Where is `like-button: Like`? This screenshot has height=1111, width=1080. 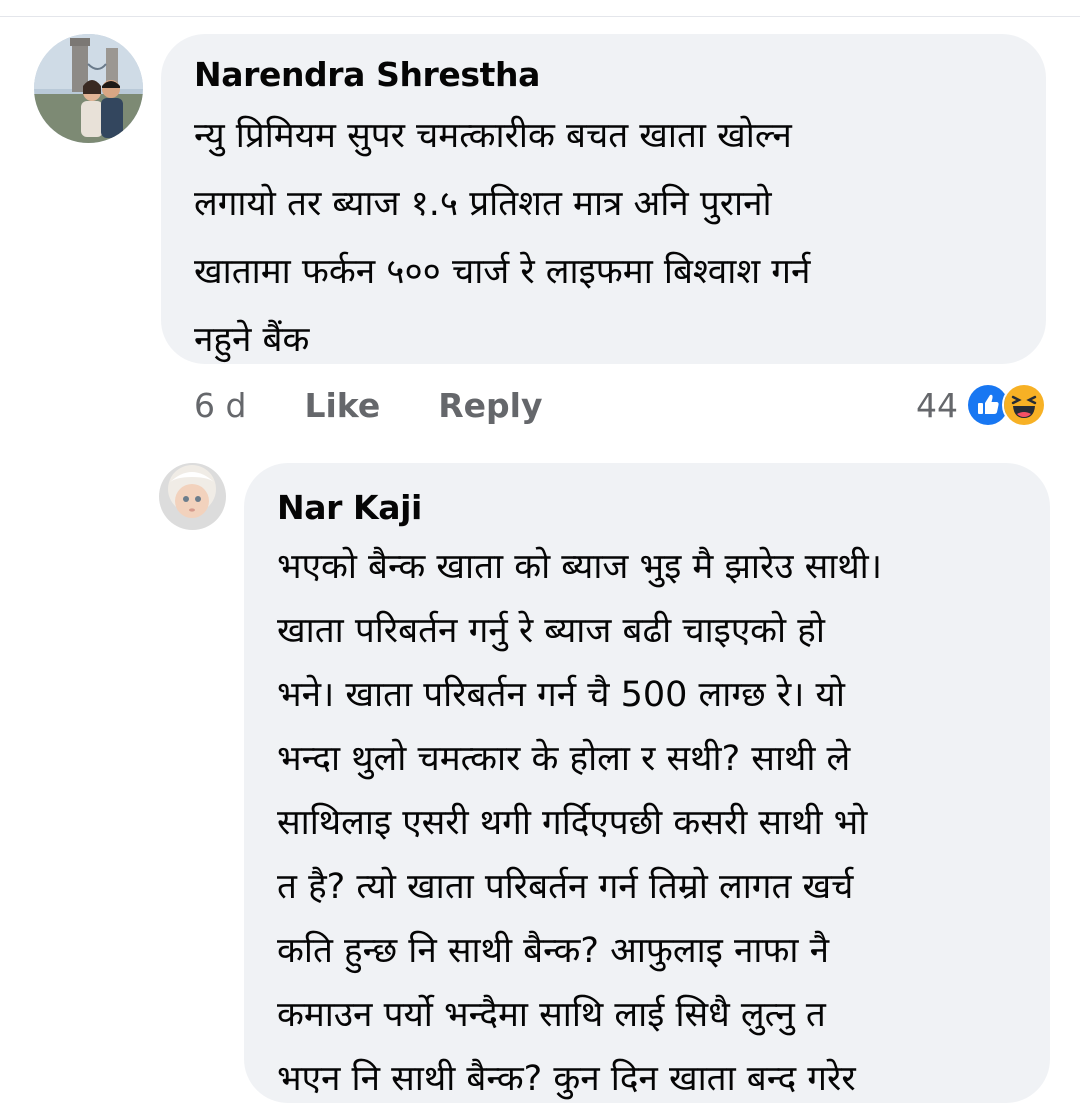 like-button: Like is located at coordinates (342, 405).